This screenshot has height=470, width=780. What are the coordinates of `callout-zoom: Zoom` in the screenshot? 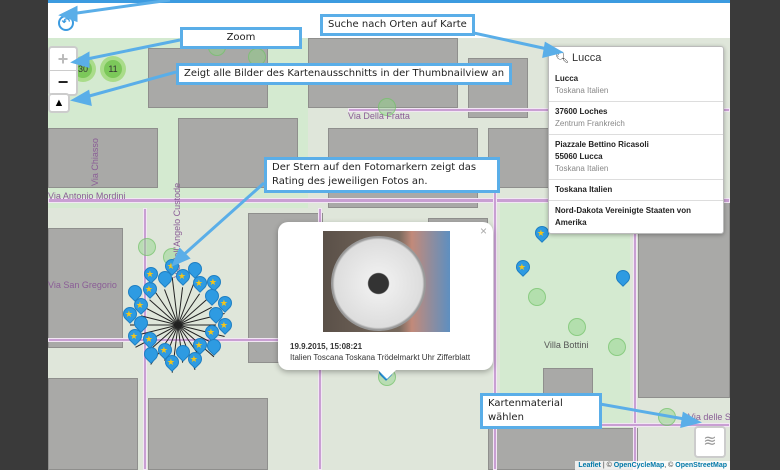 It's located at (241, 38).